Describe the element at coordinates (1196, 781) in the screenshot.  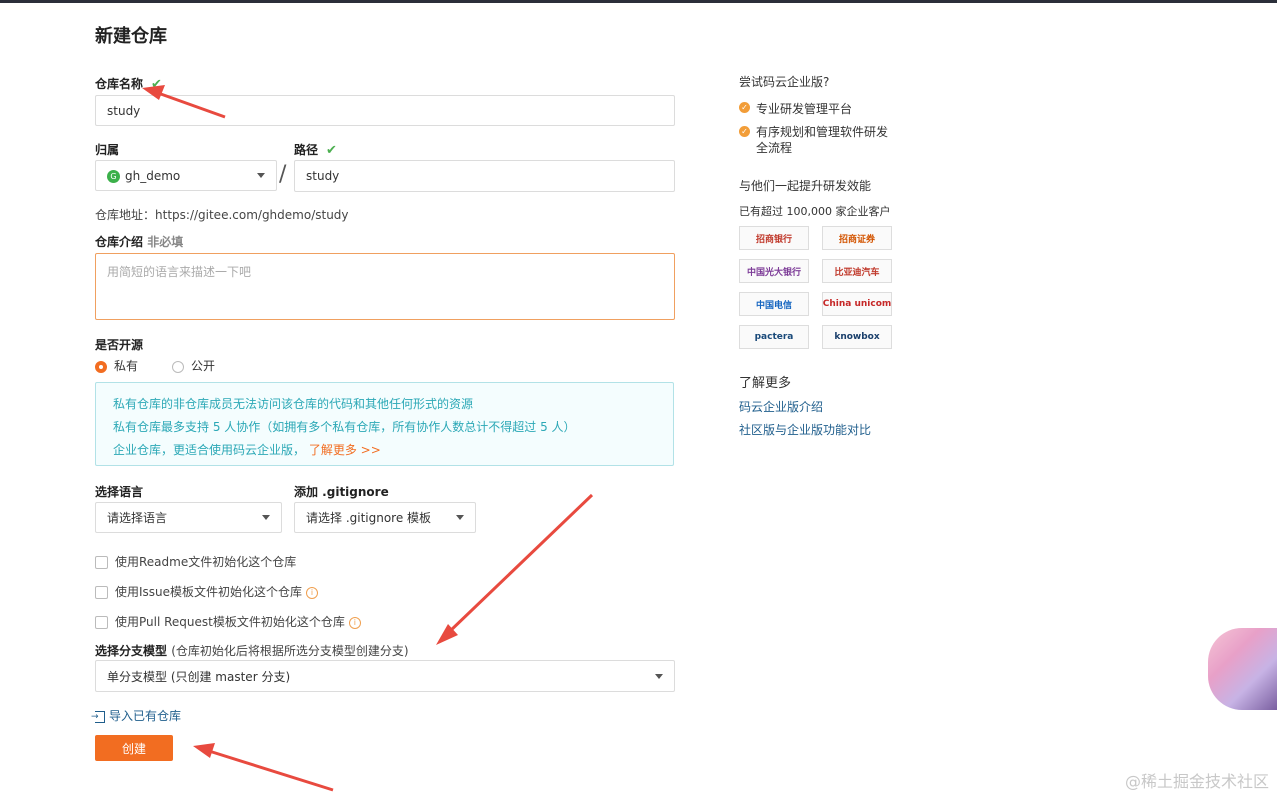
I see `watermark: @稀土掘金技术社区` at that location.